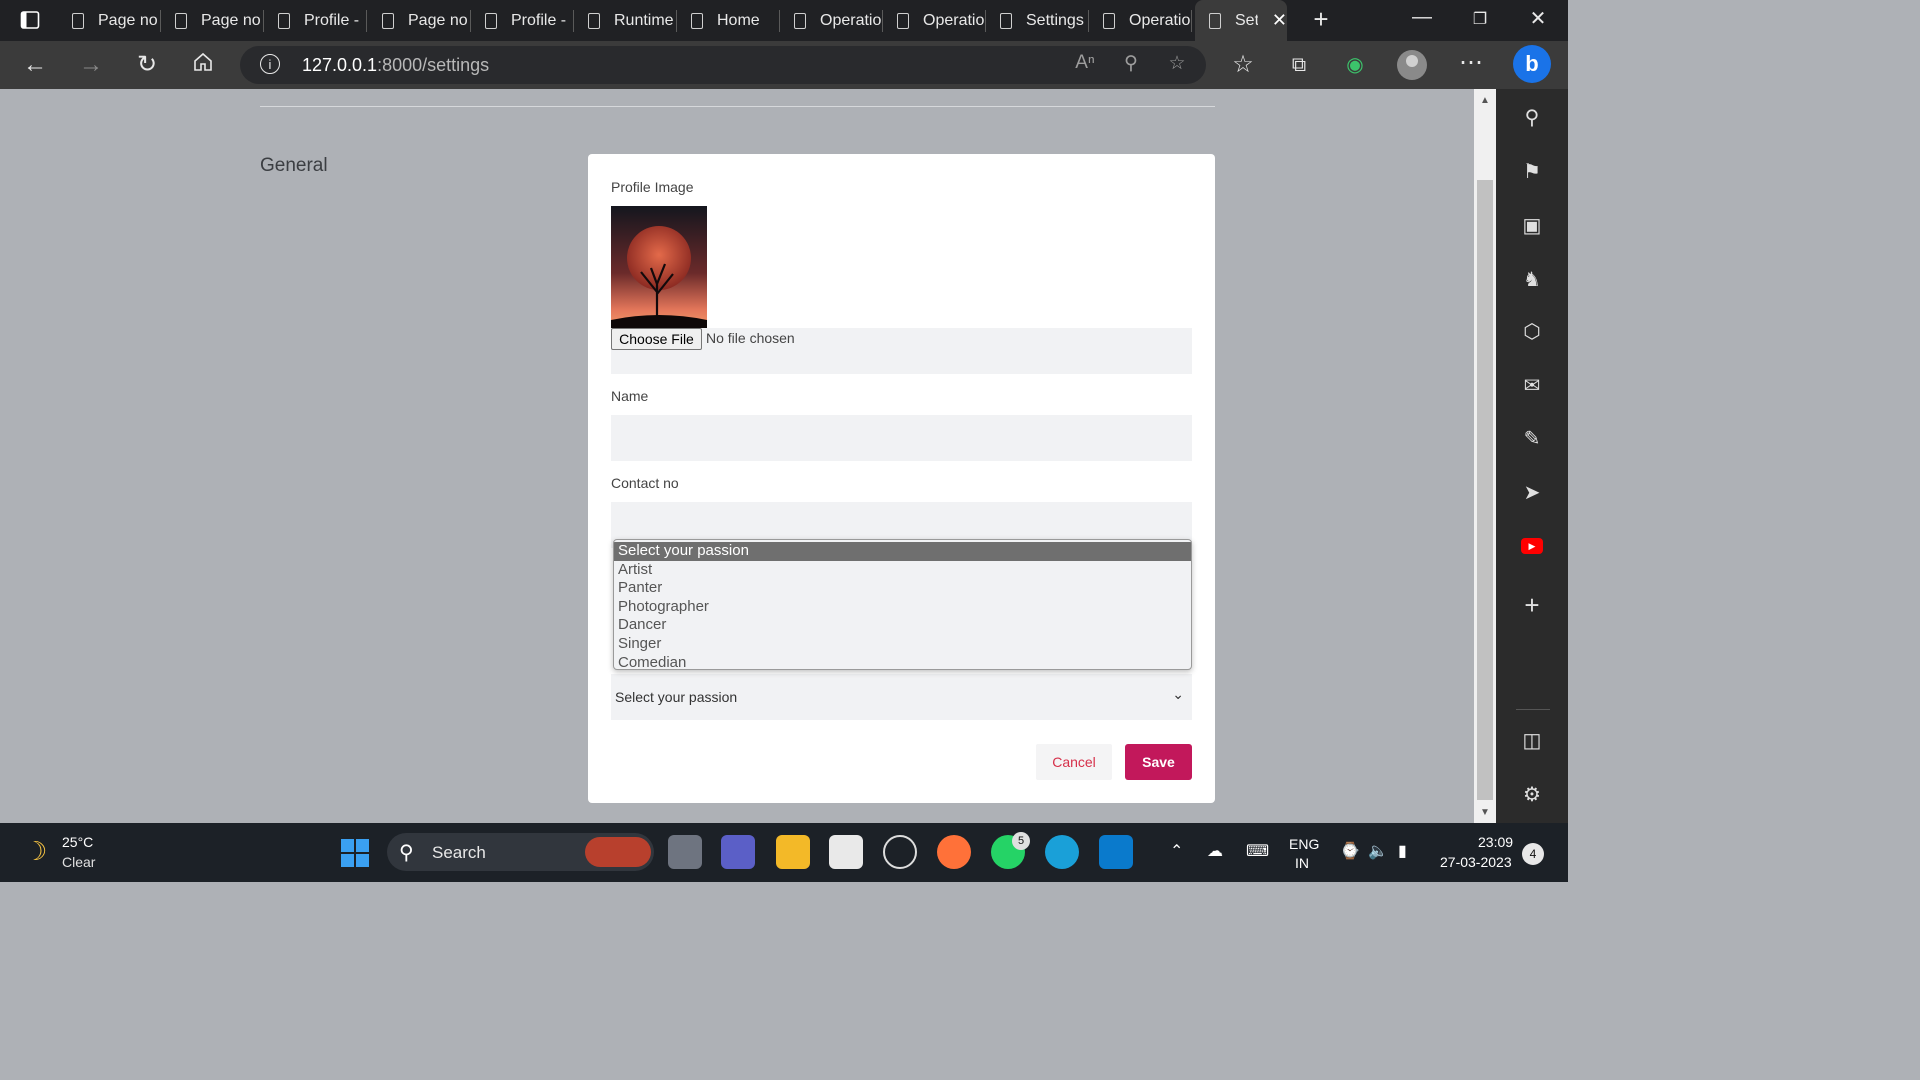 Image resolution: width=1920 pixels, height=1080 pixels. Describe the element at coordinates (1158, 762) in the screenshot. I see `save-button: Save` at that location.